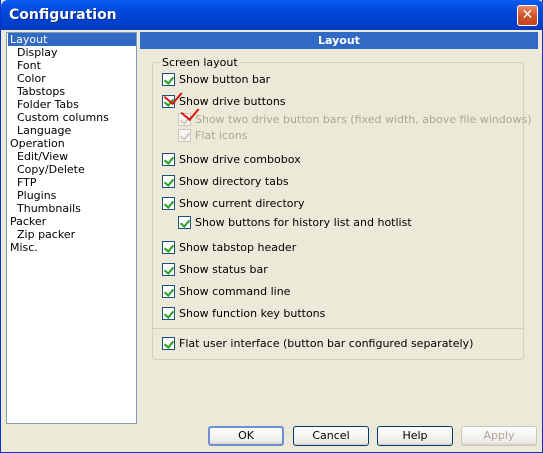  I want to click on checkbox-label: Show directory tabs, so click(234, 181).